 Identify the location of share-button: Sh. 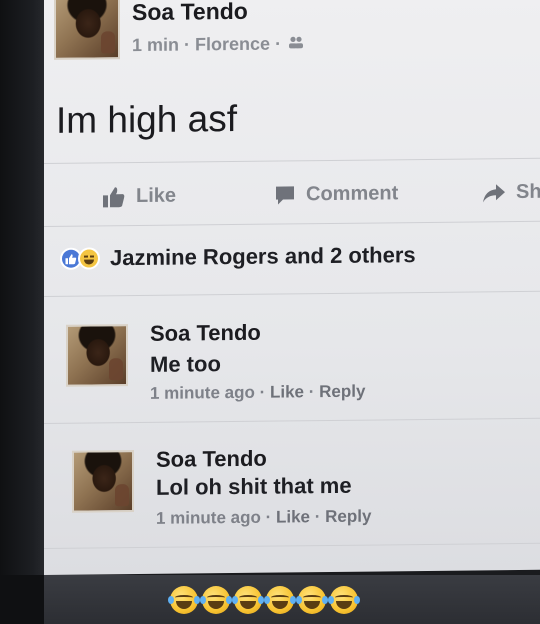
(511, 193).